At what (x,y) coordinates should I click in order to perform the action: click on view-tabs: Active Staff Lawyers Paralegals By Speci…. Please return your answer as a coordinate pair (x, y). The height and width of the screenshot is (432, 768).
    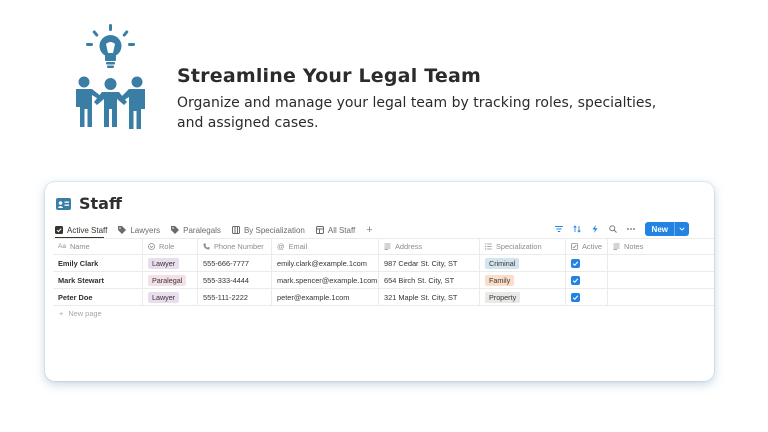
    Looking at the image, I should click on (214, 230).